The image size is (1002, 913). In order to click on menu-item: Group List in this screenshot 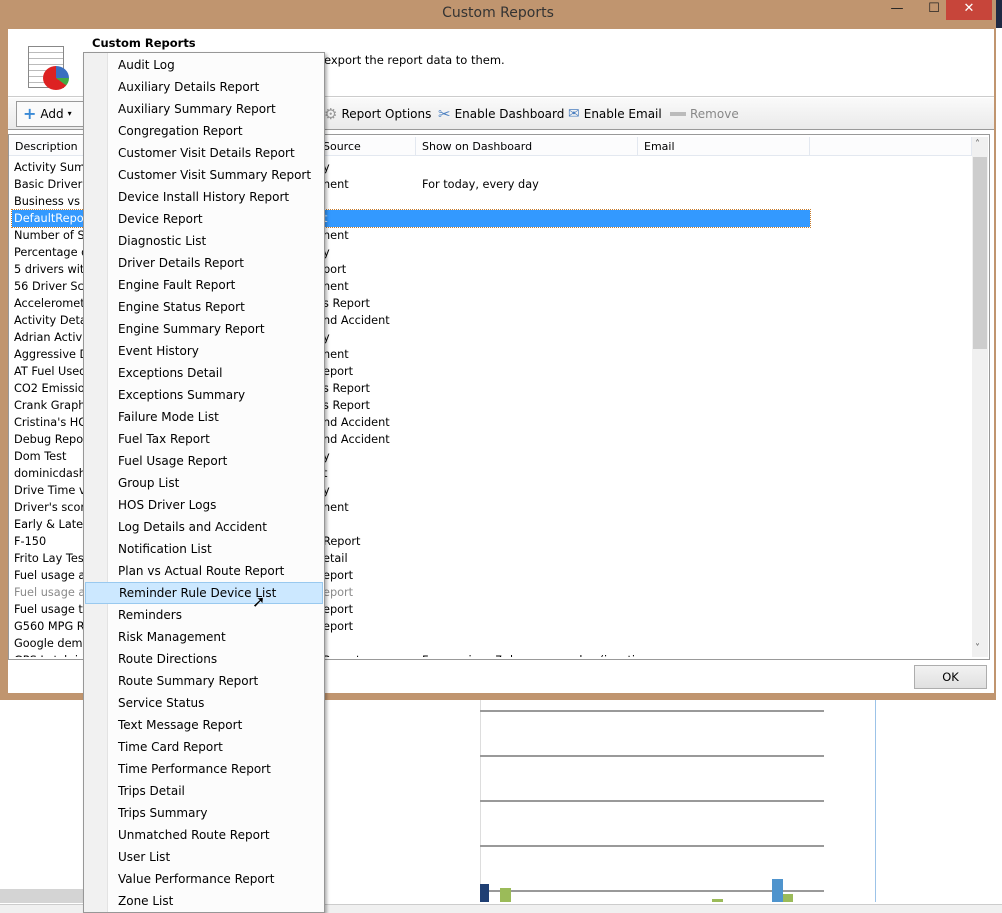, I will do `click(204, 483)`.